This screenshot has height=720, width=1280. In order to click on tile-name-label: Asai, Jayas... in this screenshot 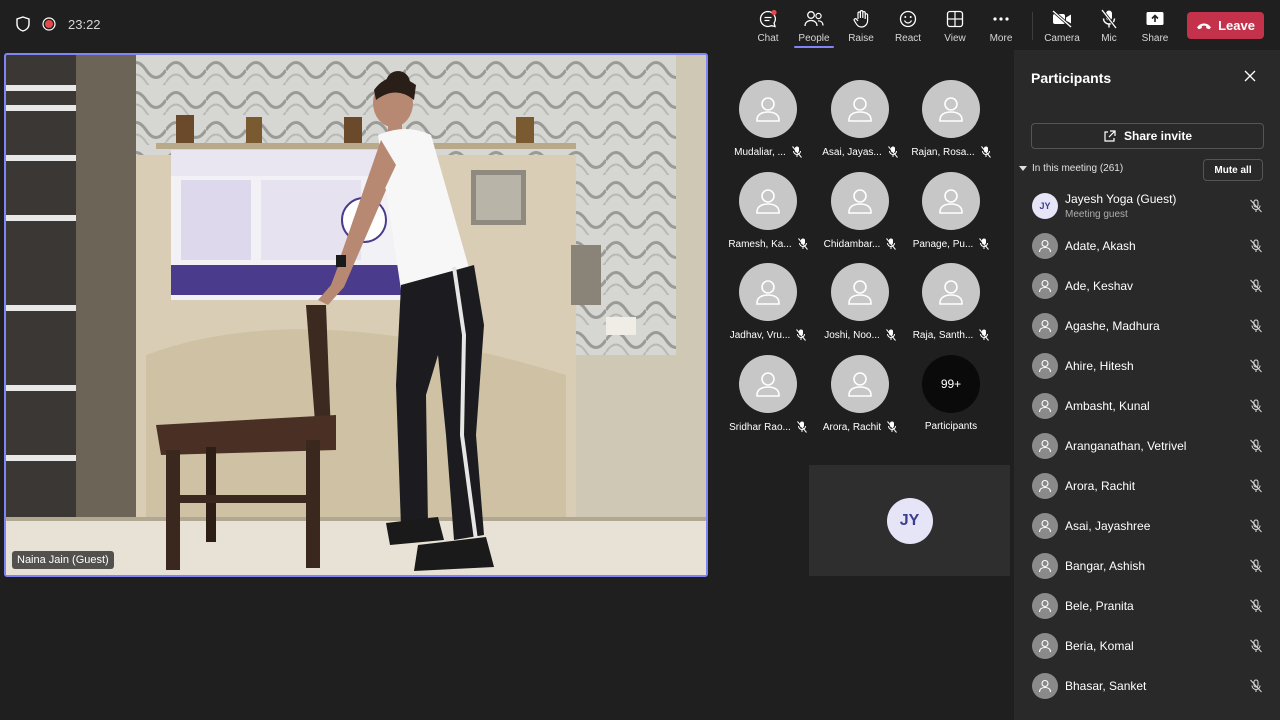, I will do `click(852, 152)`.